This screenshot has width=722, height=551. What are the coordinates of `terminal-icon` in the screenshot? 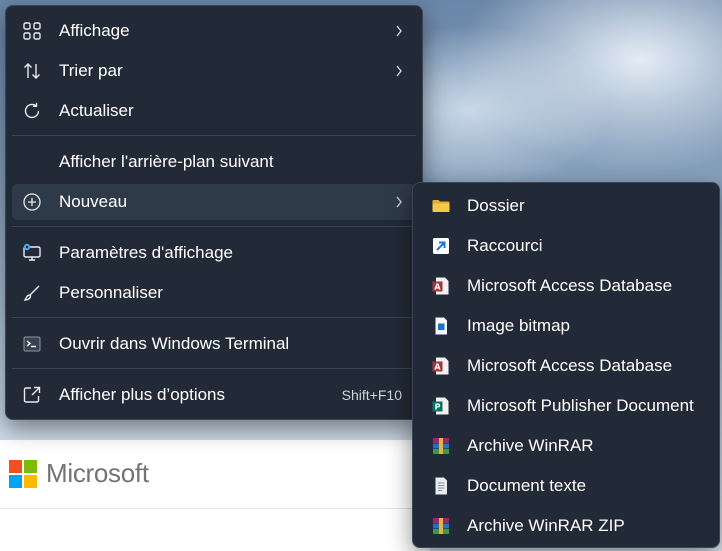 It's located at (32, 344).